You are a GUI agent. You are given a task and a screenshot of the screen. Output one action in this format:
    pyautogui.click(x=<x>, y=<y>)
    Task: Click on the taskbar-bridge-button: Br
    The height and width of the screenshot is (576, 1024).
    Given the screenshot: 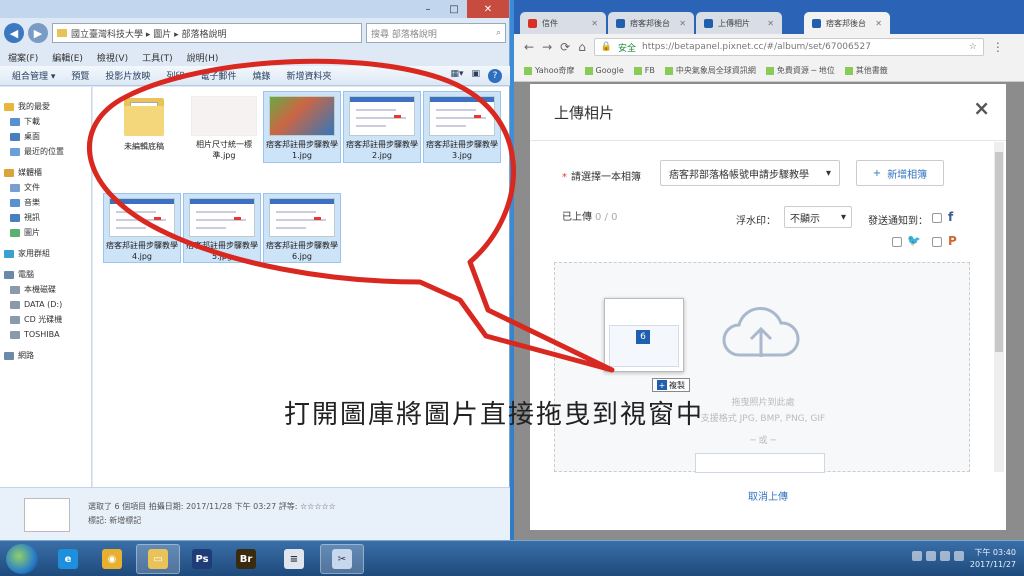 What is the action you would take?
    pyautogui.click(x=246, y=559)
    